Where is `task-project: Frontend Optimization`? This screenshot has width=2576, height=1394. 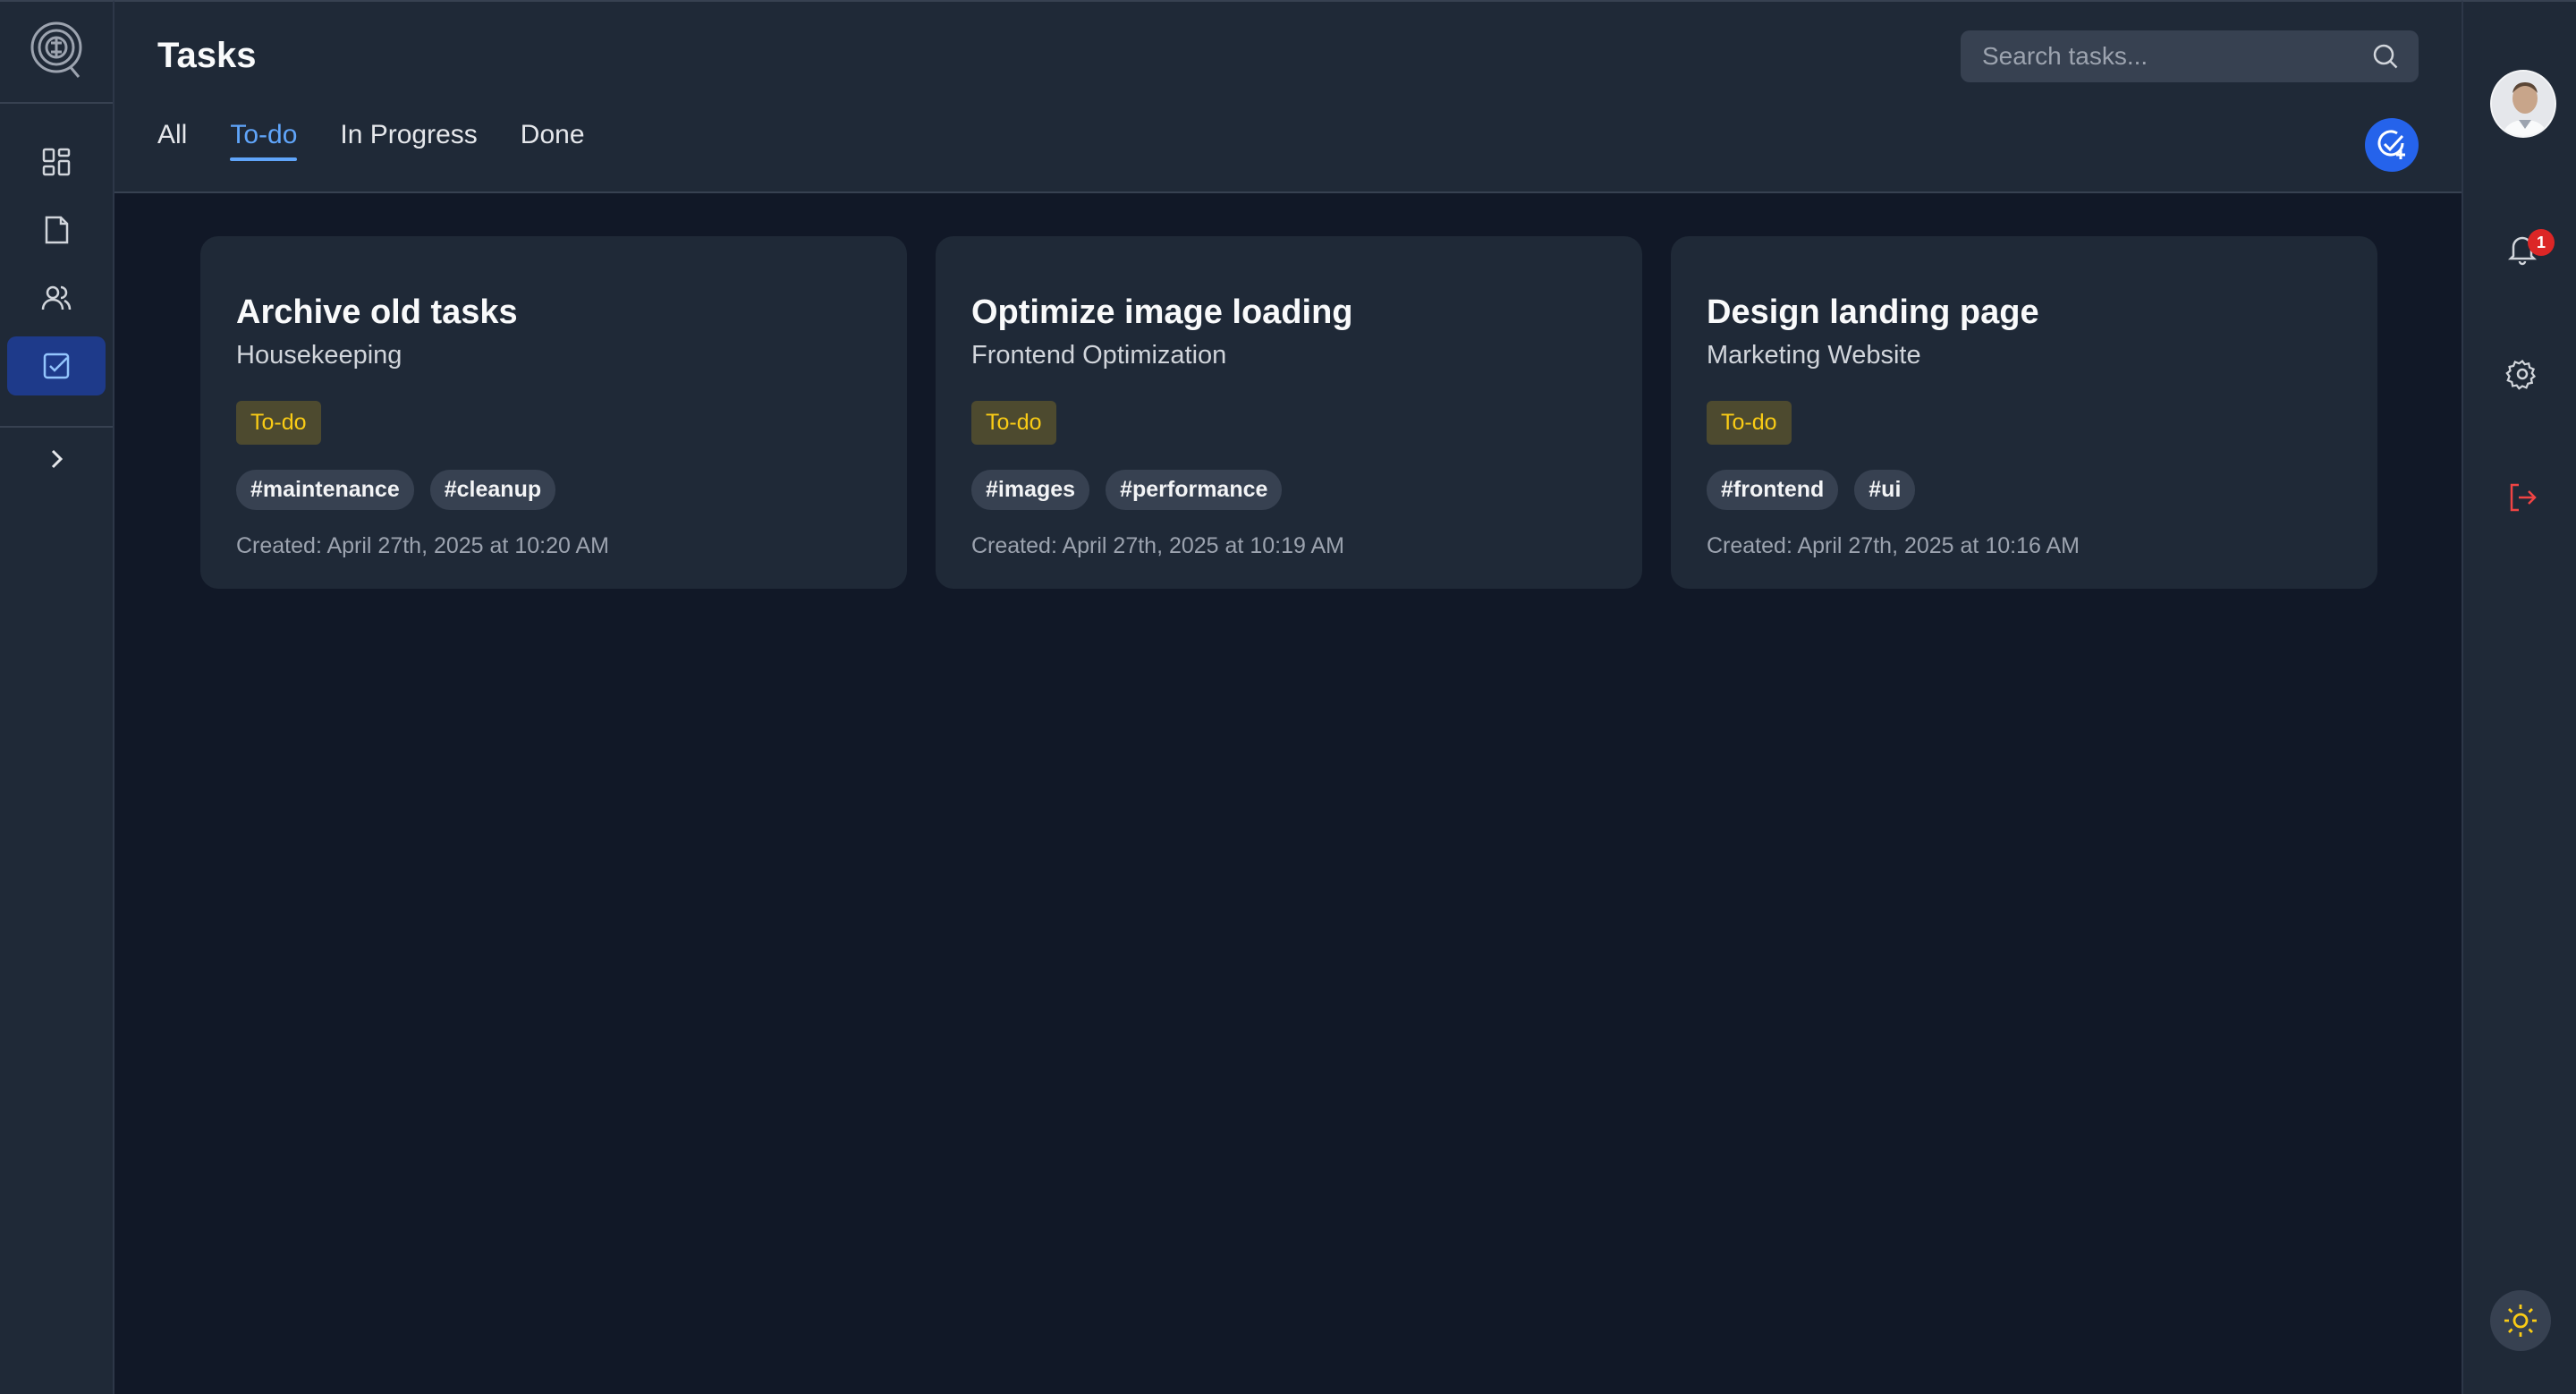
task-project: Frontend Optimization is located at coordinates (1099, 355).